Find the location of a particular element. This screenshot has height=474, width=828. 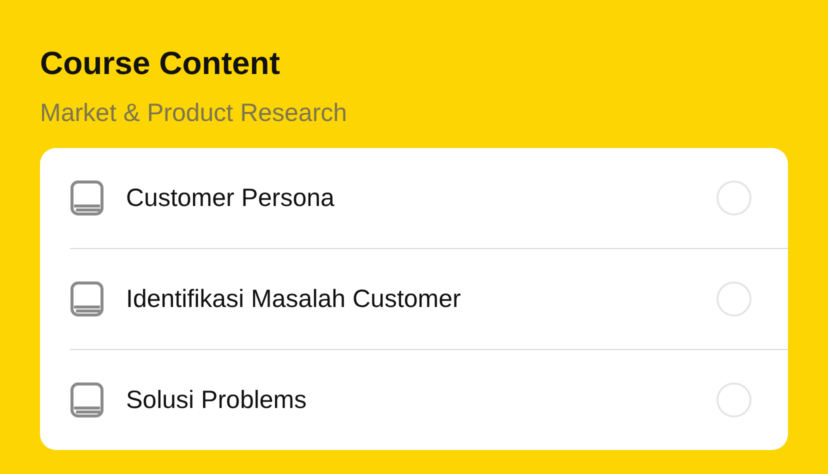

section-title: Market & Product Research is located at coordinates (194, 113).